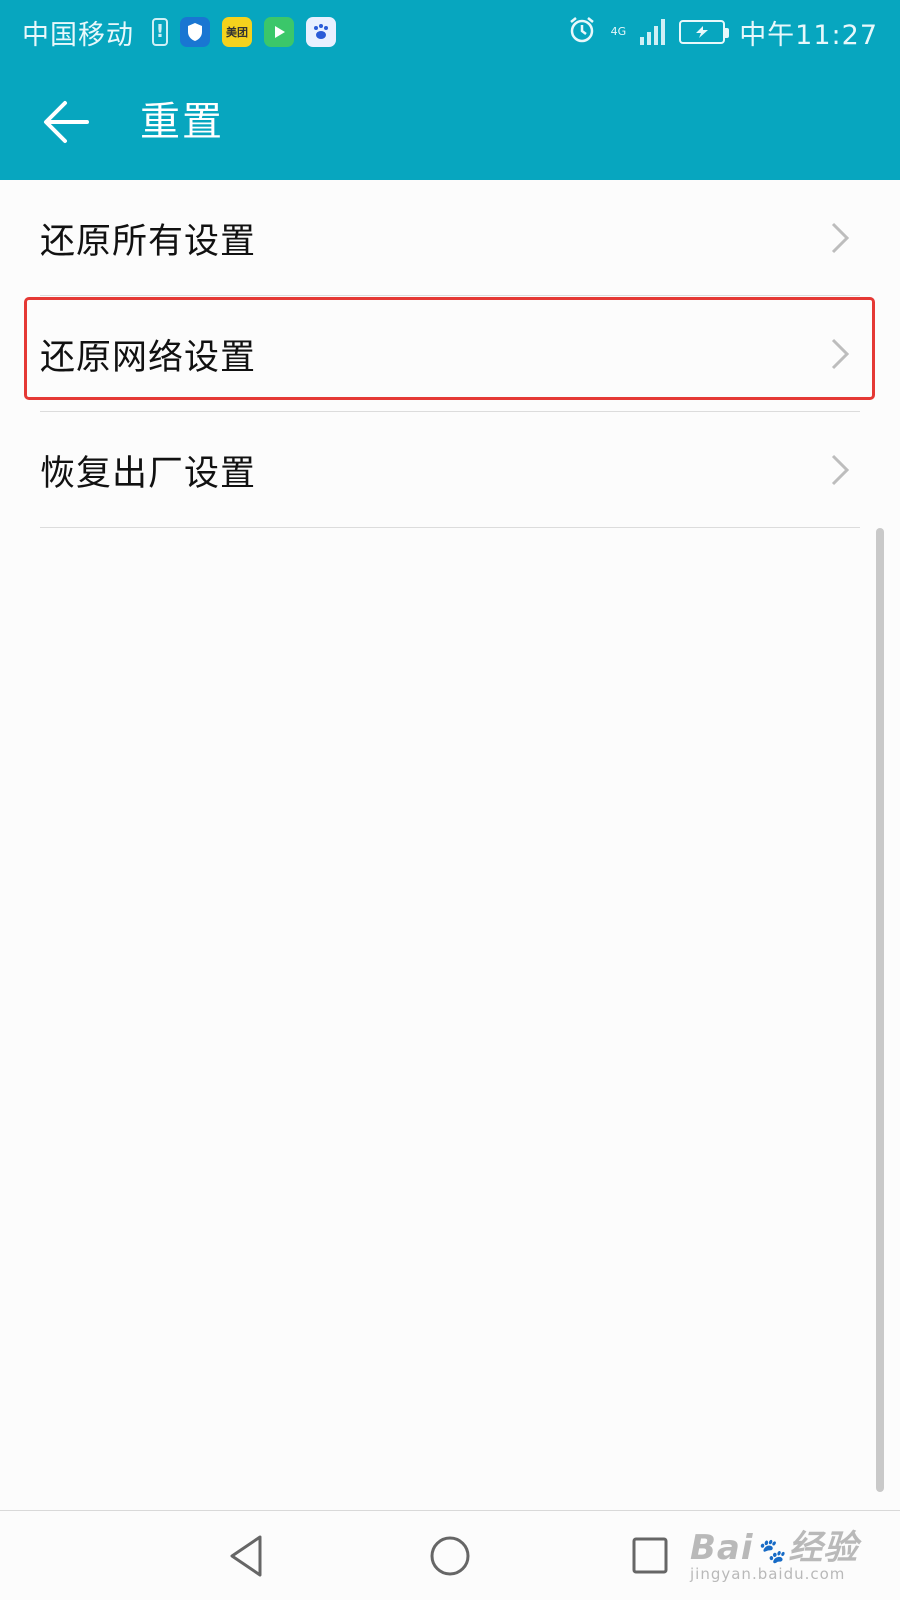 Image resolution: width=900 pixels, height=1600 pixels. I want to click on carrier-name: 中国移动, so click(78, 35).